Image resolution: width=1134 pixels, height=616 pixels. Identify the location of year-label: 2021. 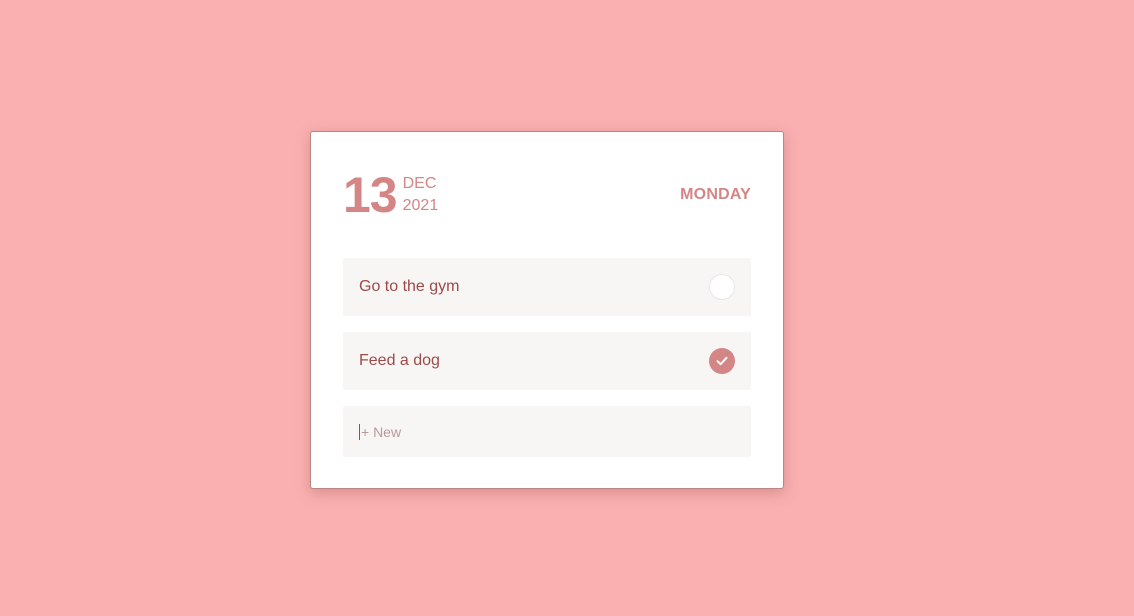
(420, 205).